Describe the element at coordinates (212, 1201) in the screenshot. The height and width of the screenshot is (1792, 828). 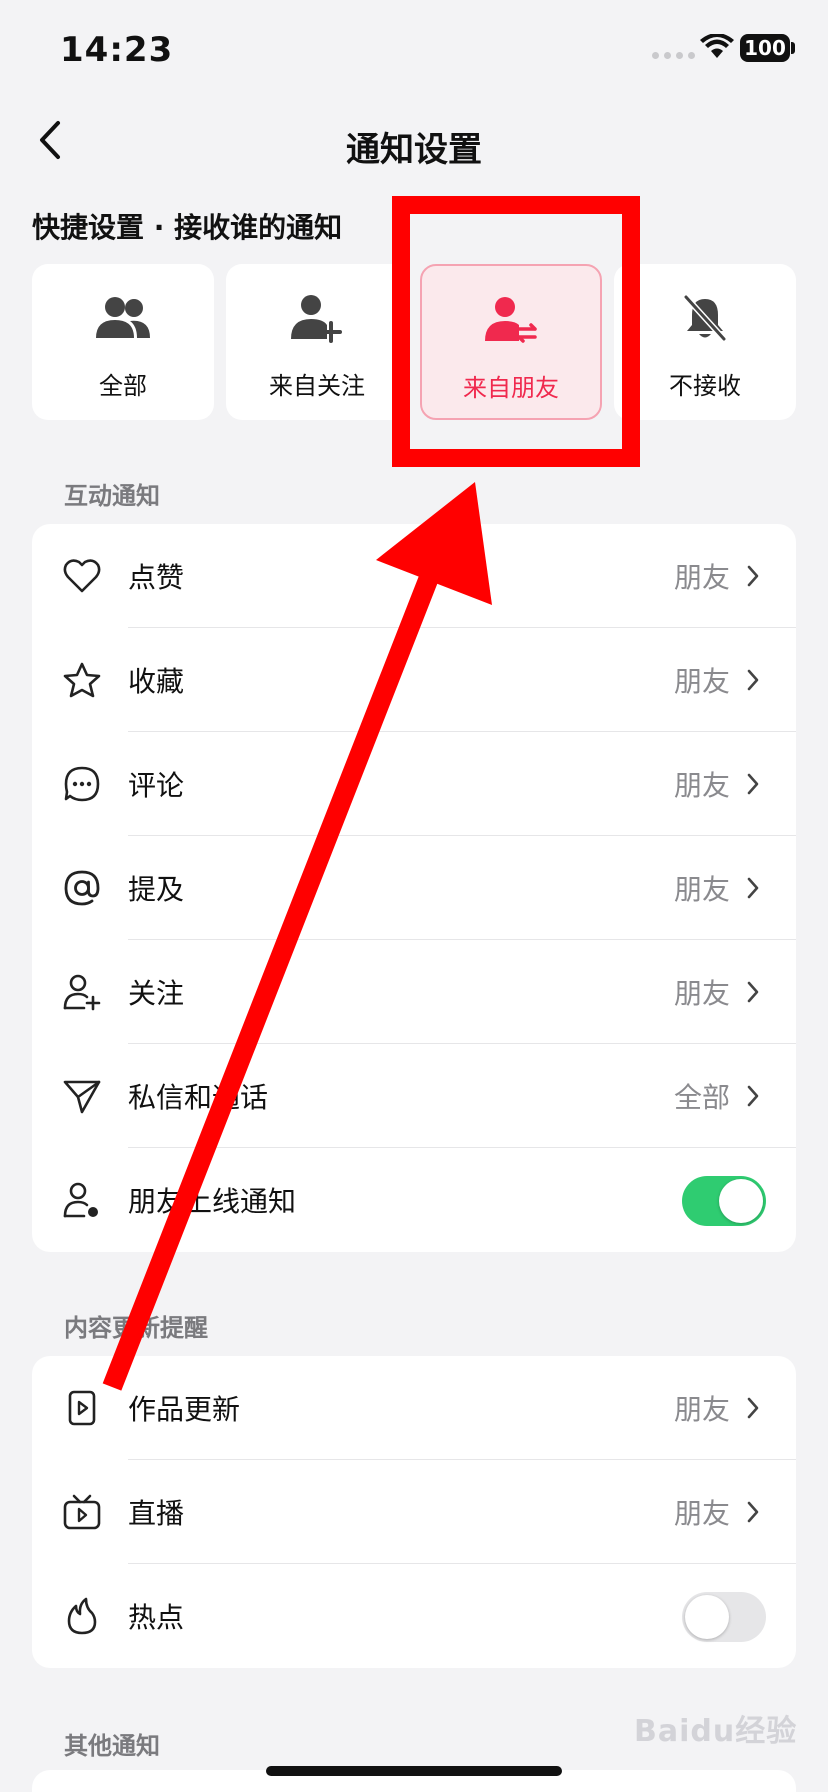
I see `setting-label: 朋友上线通知` at that location.